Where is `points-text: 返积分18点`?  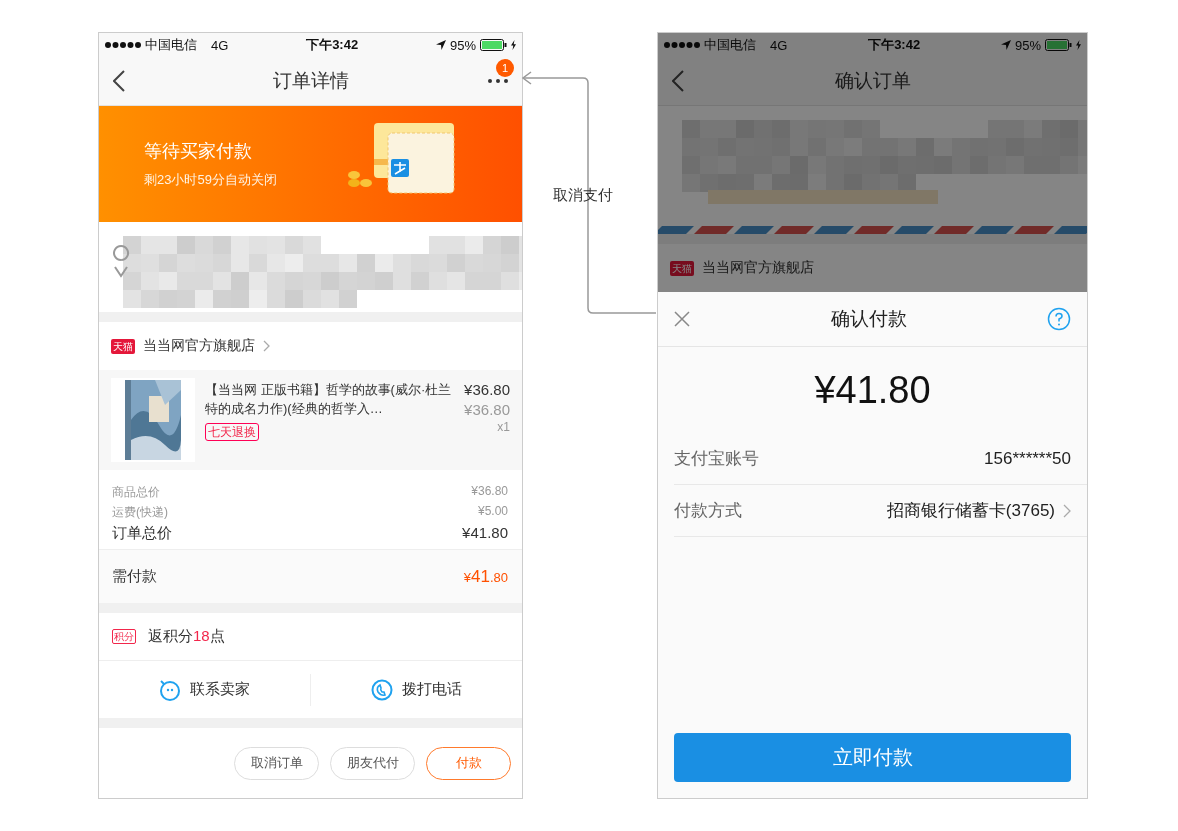 points-text: 返积分18点 is located at coordinates (186, 636).